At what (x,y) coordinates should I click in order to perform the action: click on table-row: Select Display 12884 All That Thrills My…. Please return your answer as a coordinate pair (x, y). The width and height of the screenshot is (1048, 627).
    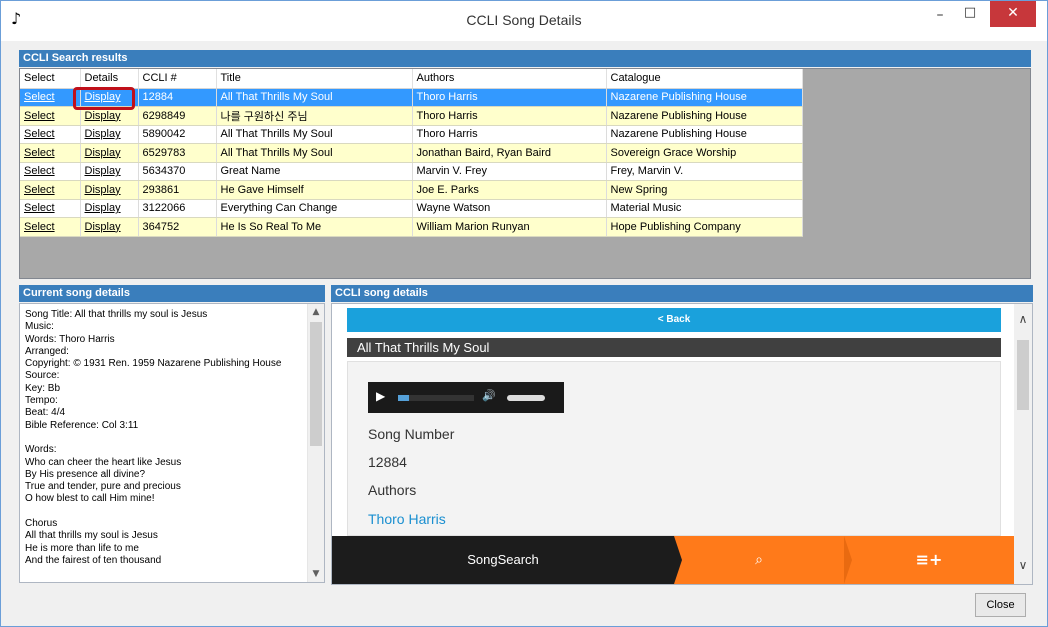
    Looking at the image, I should click on (411, 97).